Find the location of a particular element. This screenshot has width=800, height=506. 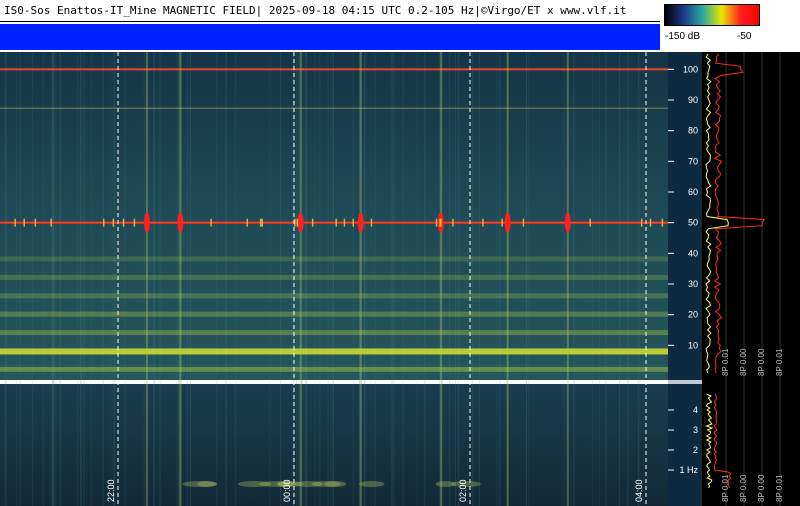

y-tick-label: 30 is located at coordinates (693, 284).